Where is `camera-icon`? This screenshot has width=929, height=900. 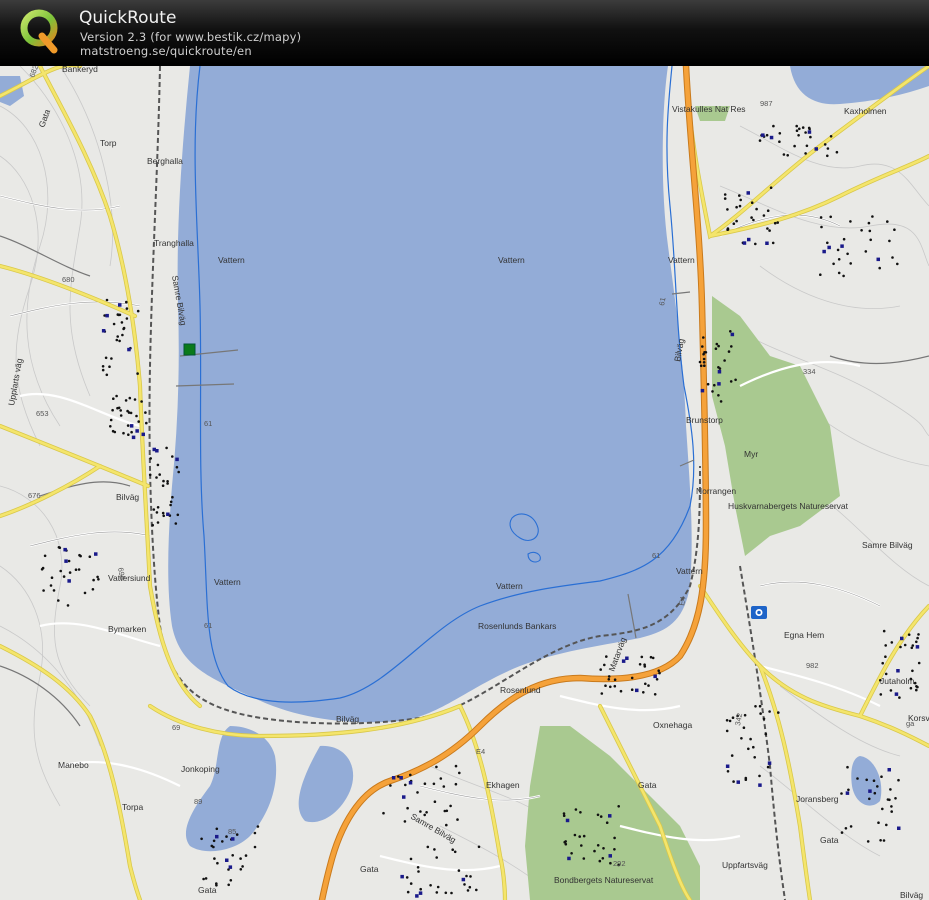 camera-icon is located at coordinates (759, 612).